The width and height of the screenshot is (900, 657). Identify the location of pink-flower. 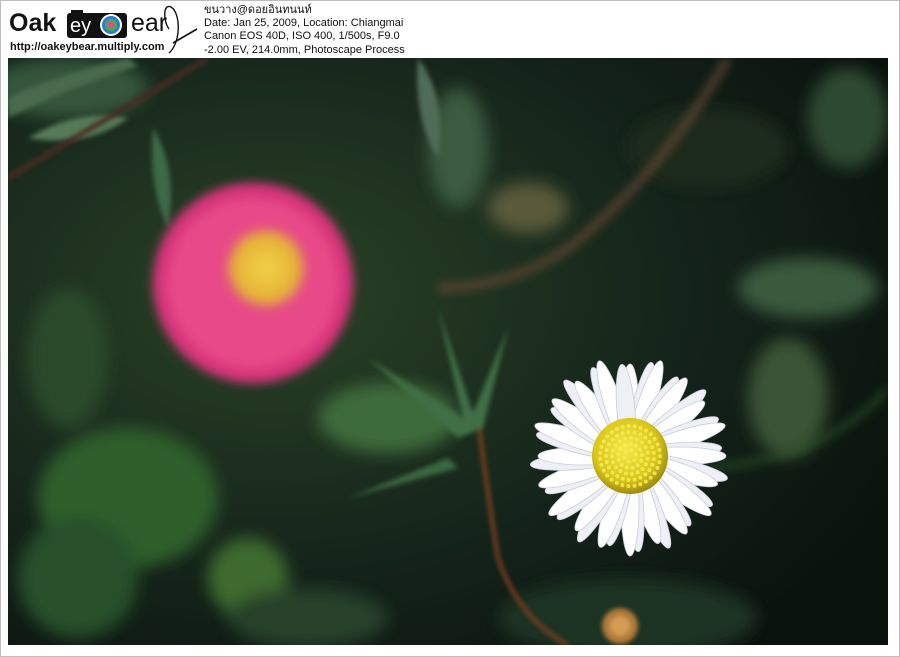
(253, 283).